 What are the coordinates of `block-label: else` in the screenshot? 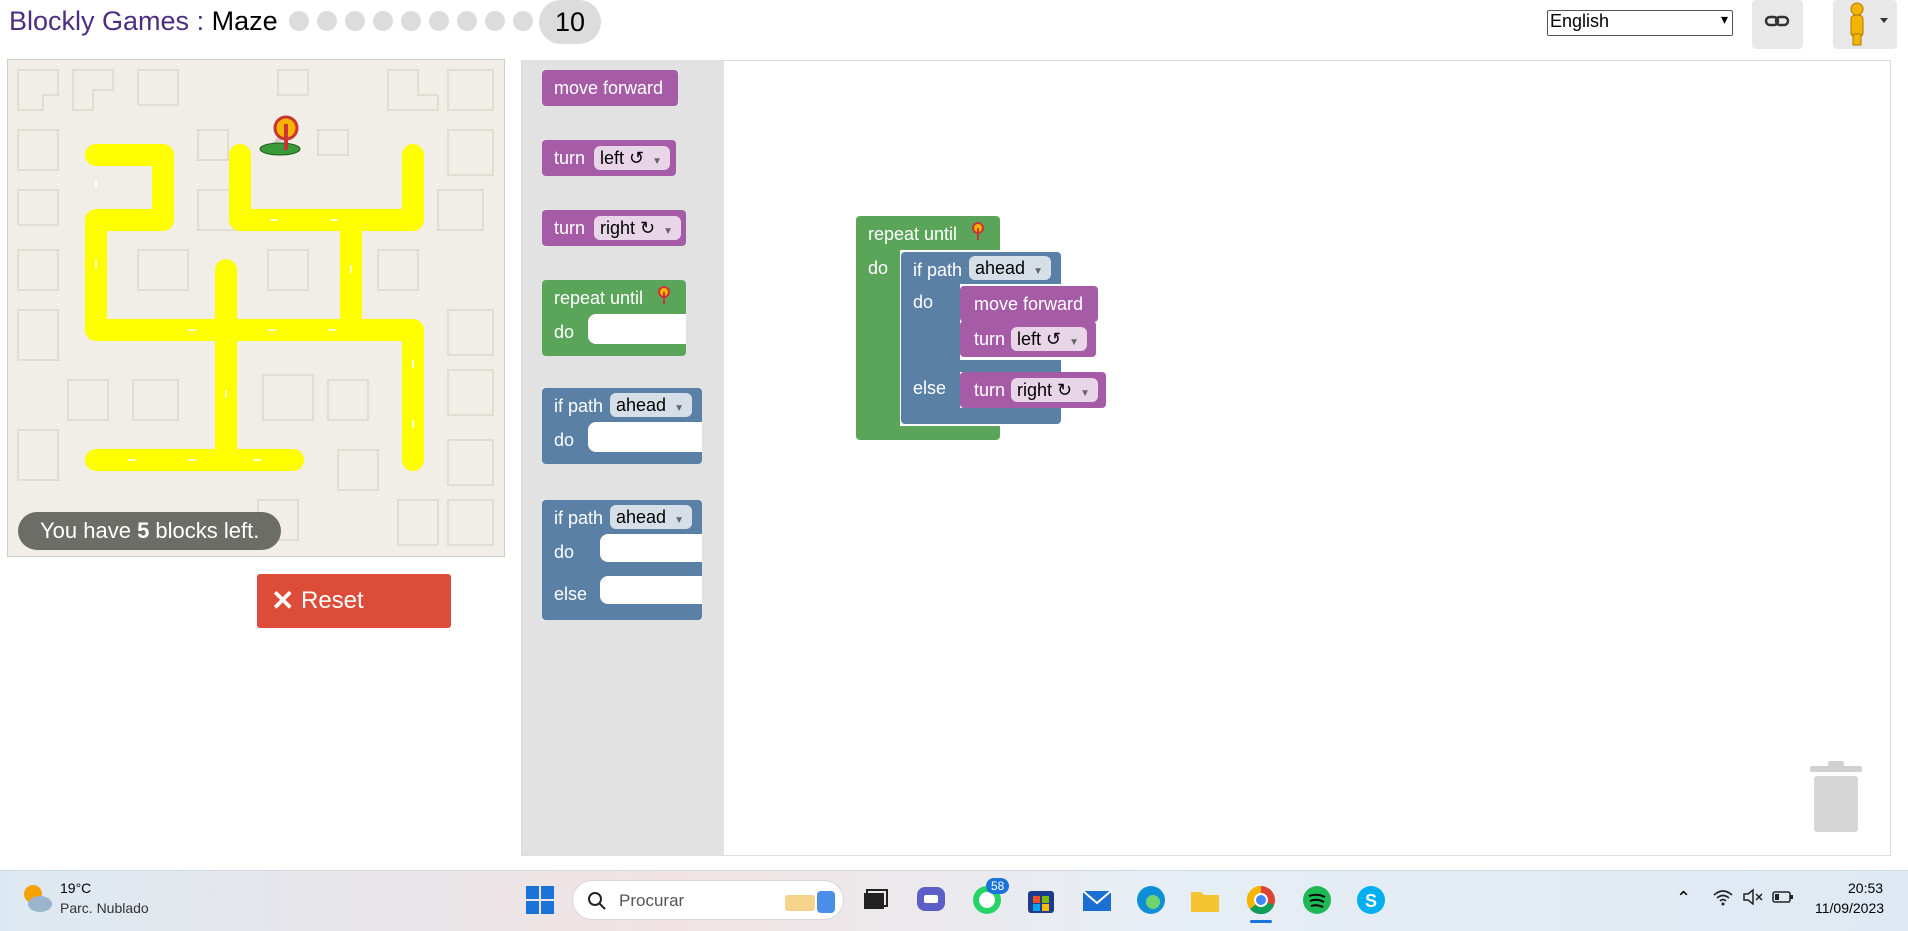 It's located at (571, 594).